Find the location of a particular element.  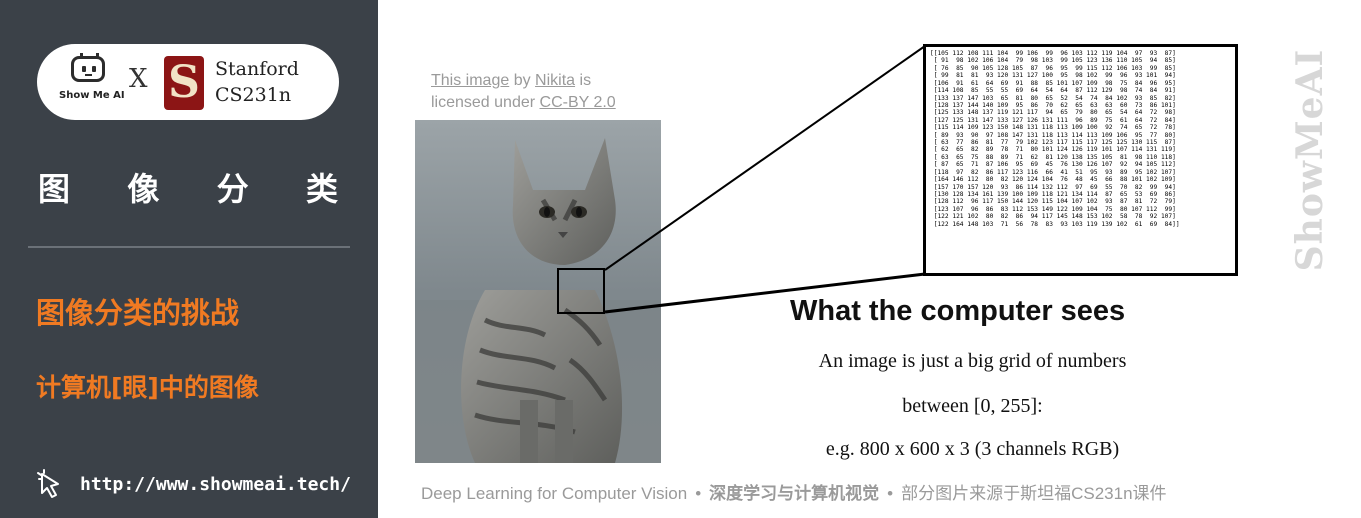

category-char: 像 is located at coordinates (143, 189).